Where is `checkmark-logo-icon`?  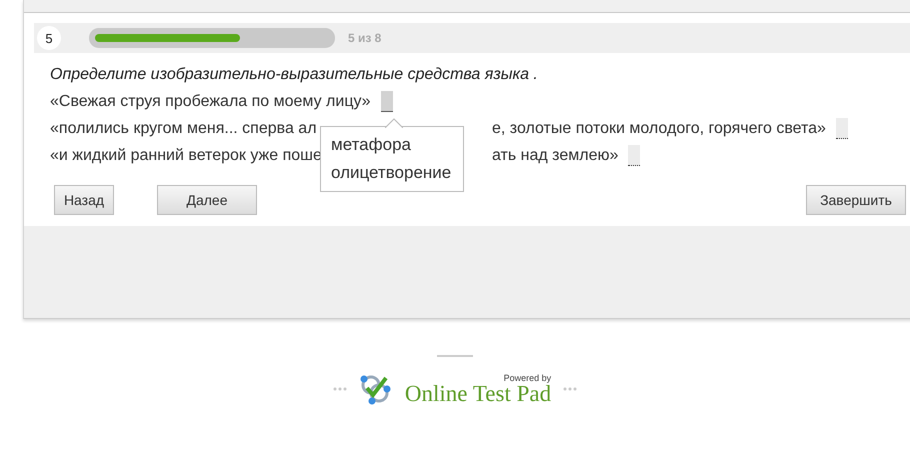
checkmark-logo-icon is located at coordinates (375, 389).